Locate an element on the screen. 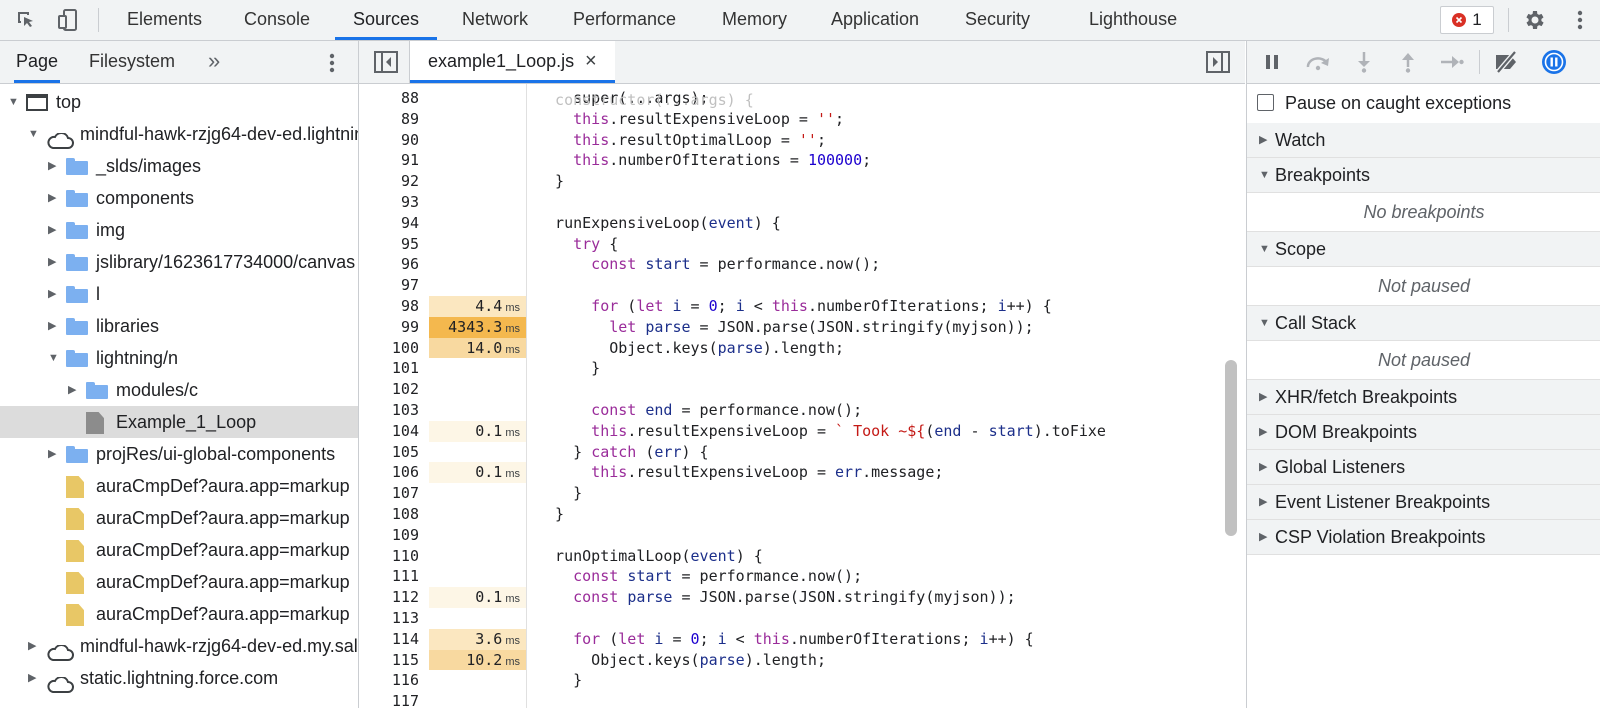 Image resolution: width=1600 pixels, height=708 pixels. step-out-icon is located at coordinates (1408, 62).